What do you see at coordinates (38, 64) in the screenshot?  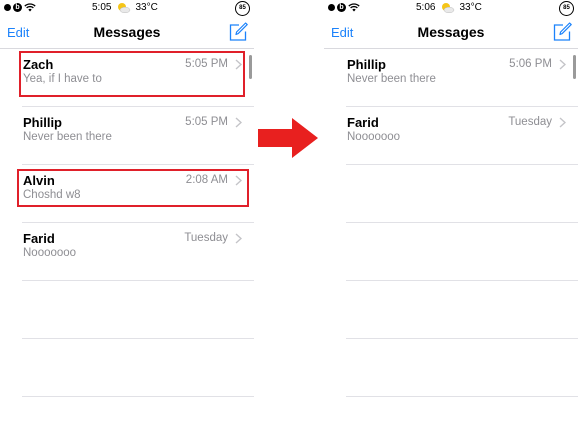 I see `contact-name: Zach` at bounding box center [38, 64].